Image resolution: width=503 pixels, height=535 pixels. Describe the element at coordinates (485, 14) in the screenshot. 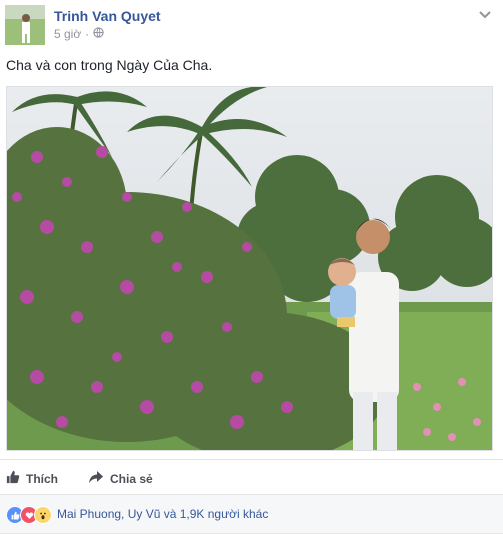

I see `post-options-chevron-icon` at that location.